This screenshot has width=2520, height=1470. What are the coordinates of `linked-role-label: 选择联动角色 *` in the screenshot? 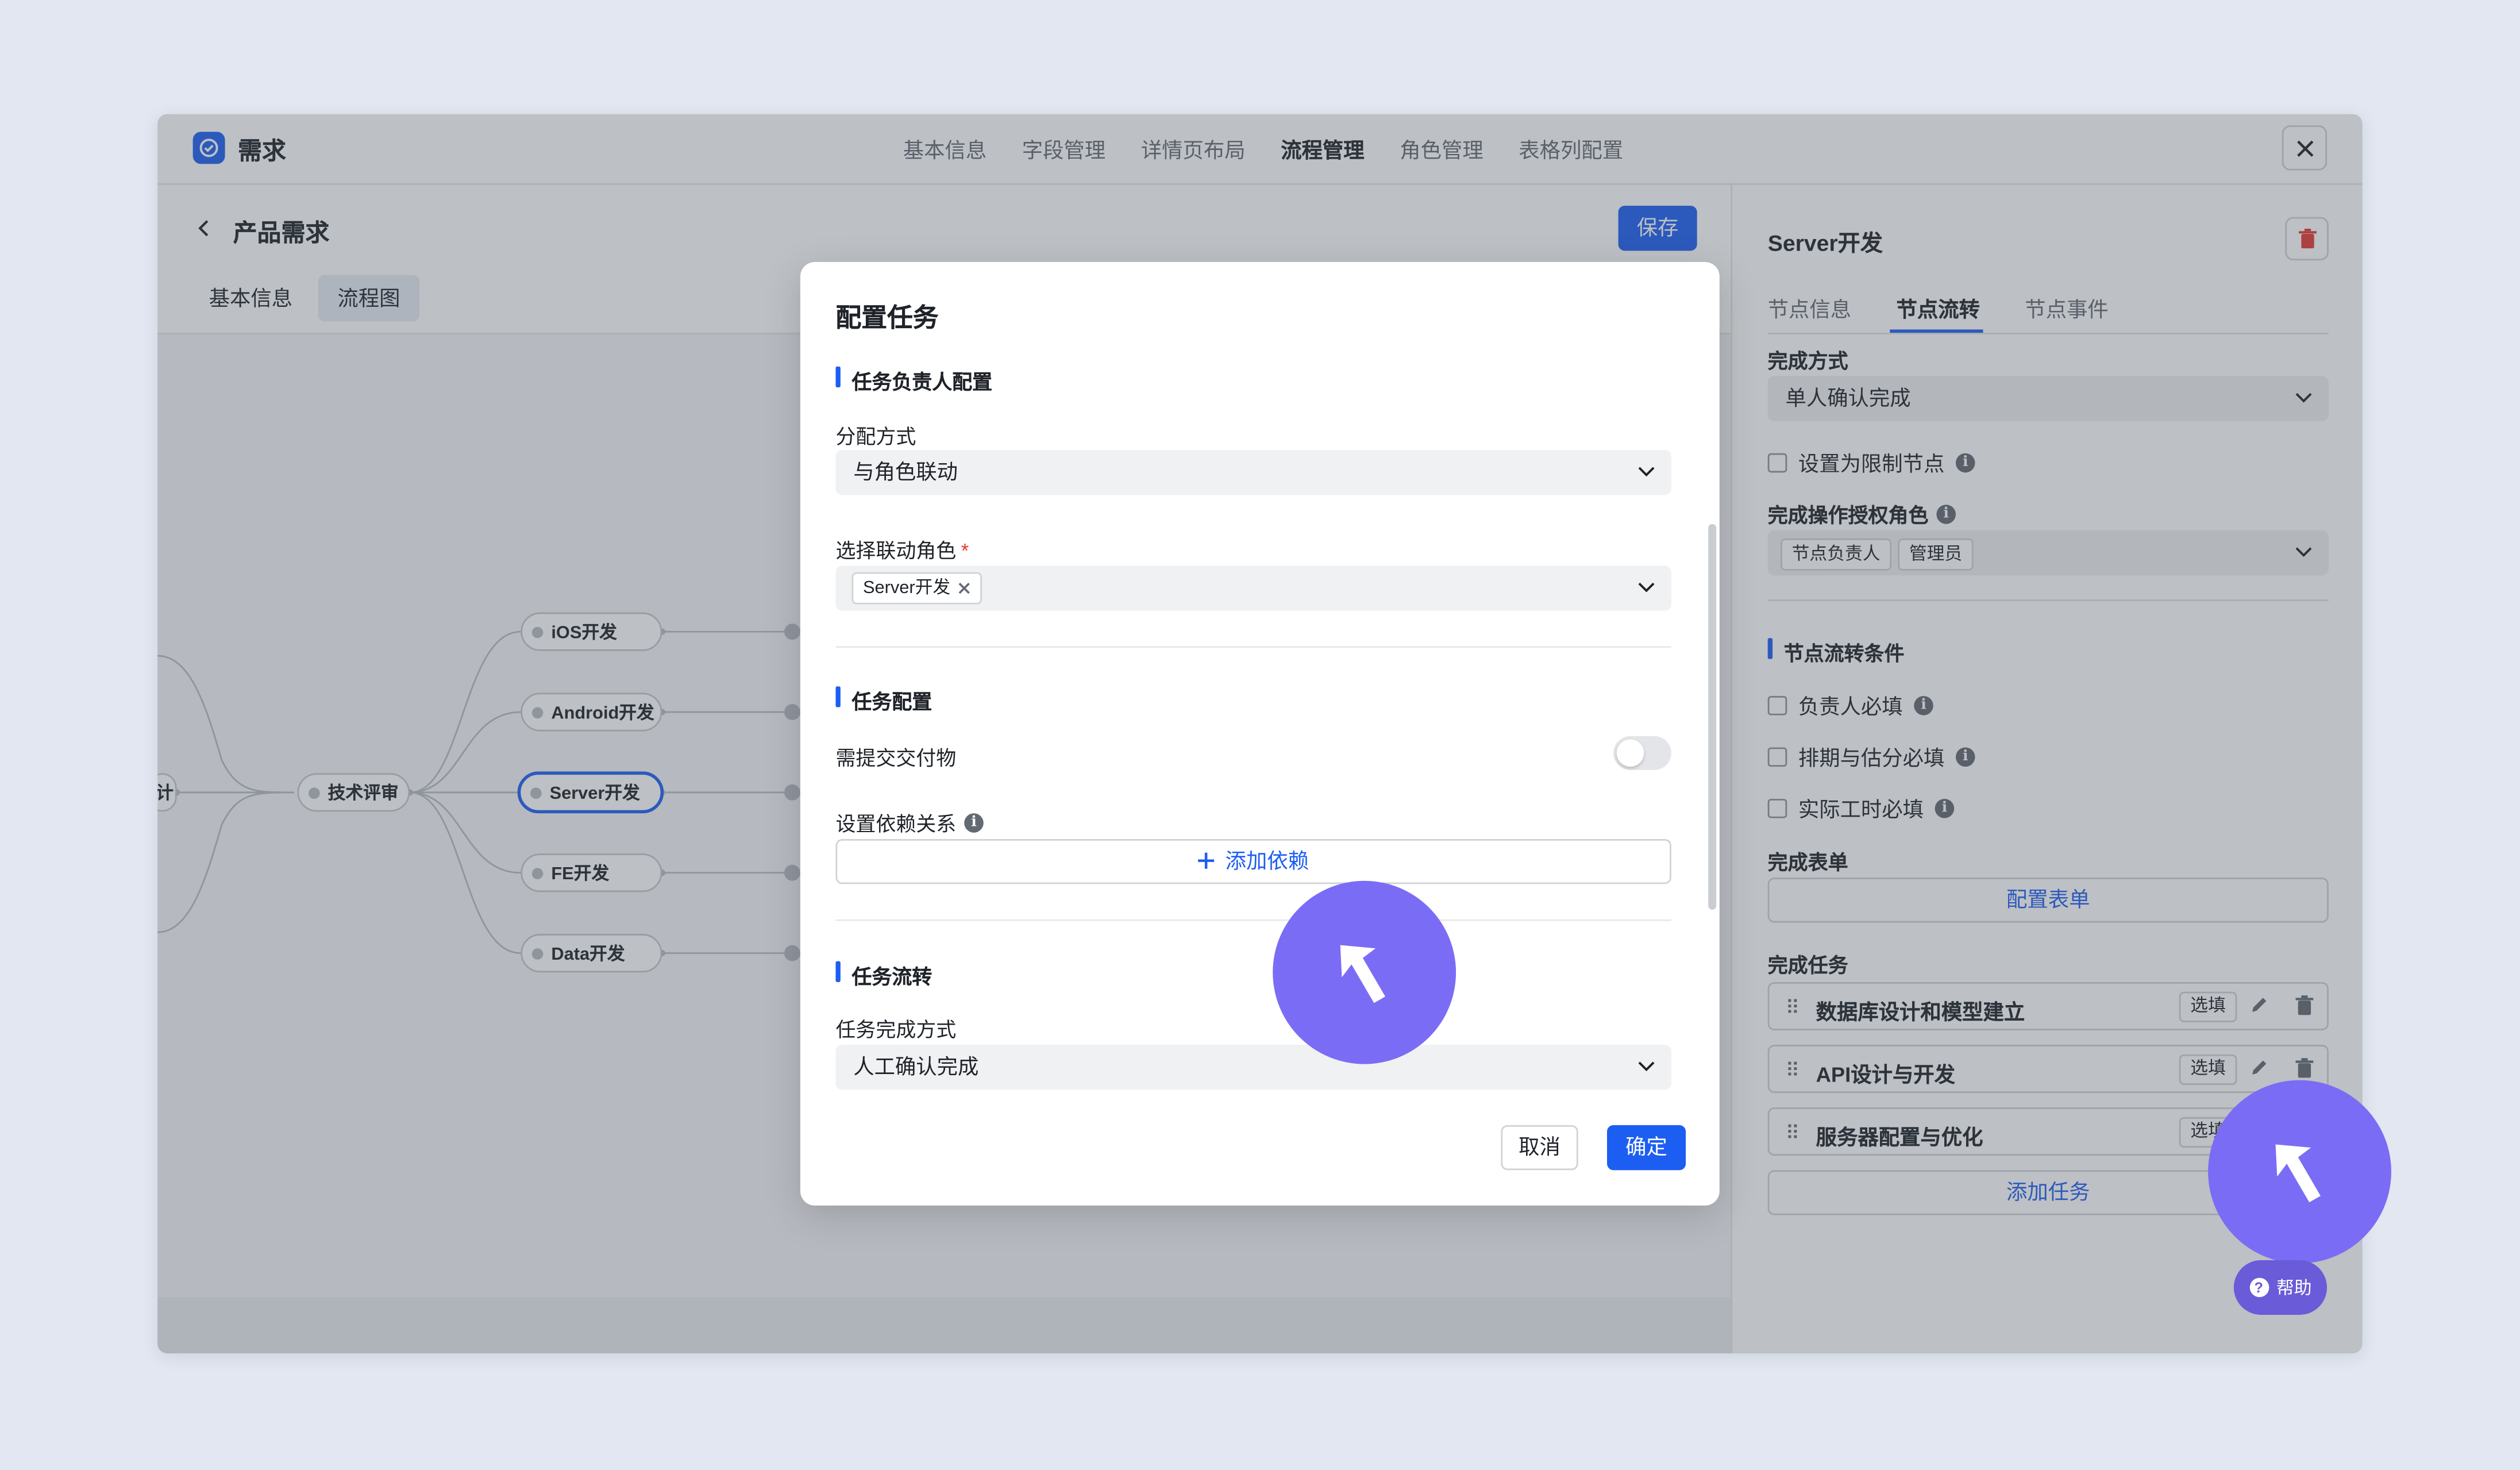 It's located at (902, 551).